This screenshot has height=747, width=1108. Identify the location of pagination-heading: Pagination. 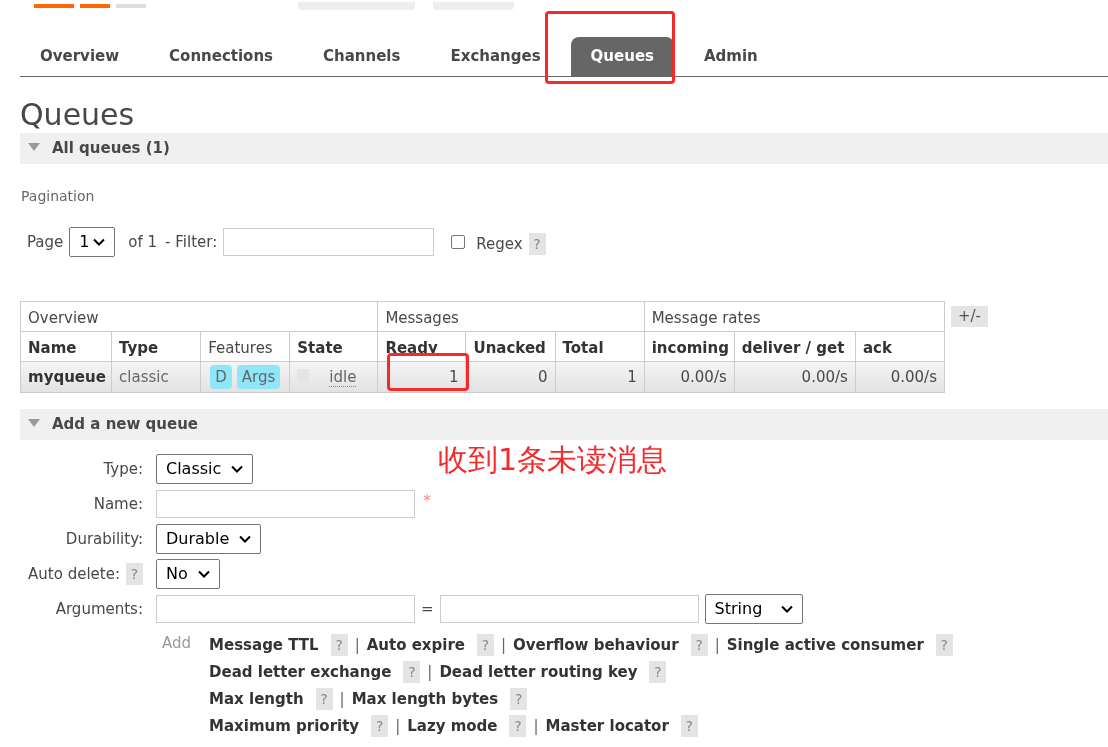
(58, 196).